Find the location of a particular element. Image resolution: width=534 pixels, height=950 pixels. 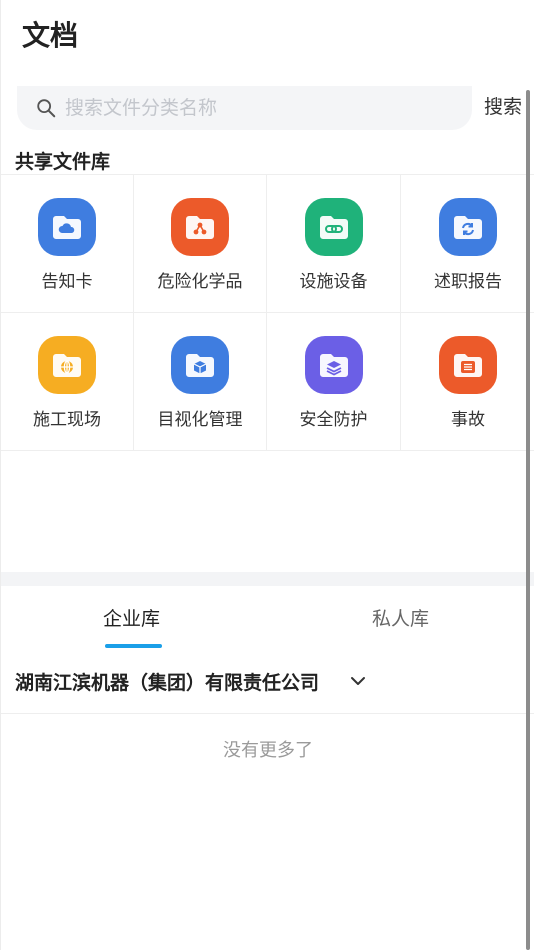

search-field is located at coordinates (244, 108).